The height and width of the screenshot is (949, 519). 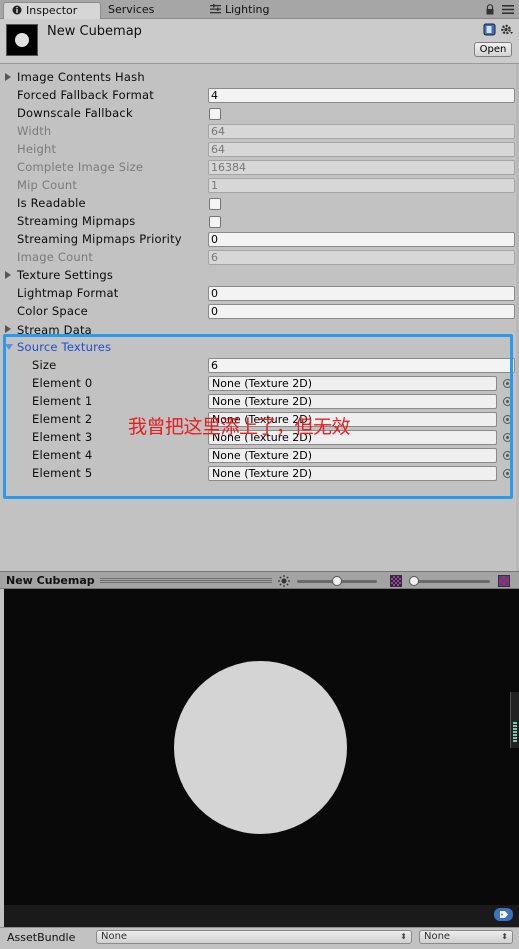 What do you see at coordinates (508, 11) in the screenshot?
I see `menu-icon` at bounding box center [508, 11].